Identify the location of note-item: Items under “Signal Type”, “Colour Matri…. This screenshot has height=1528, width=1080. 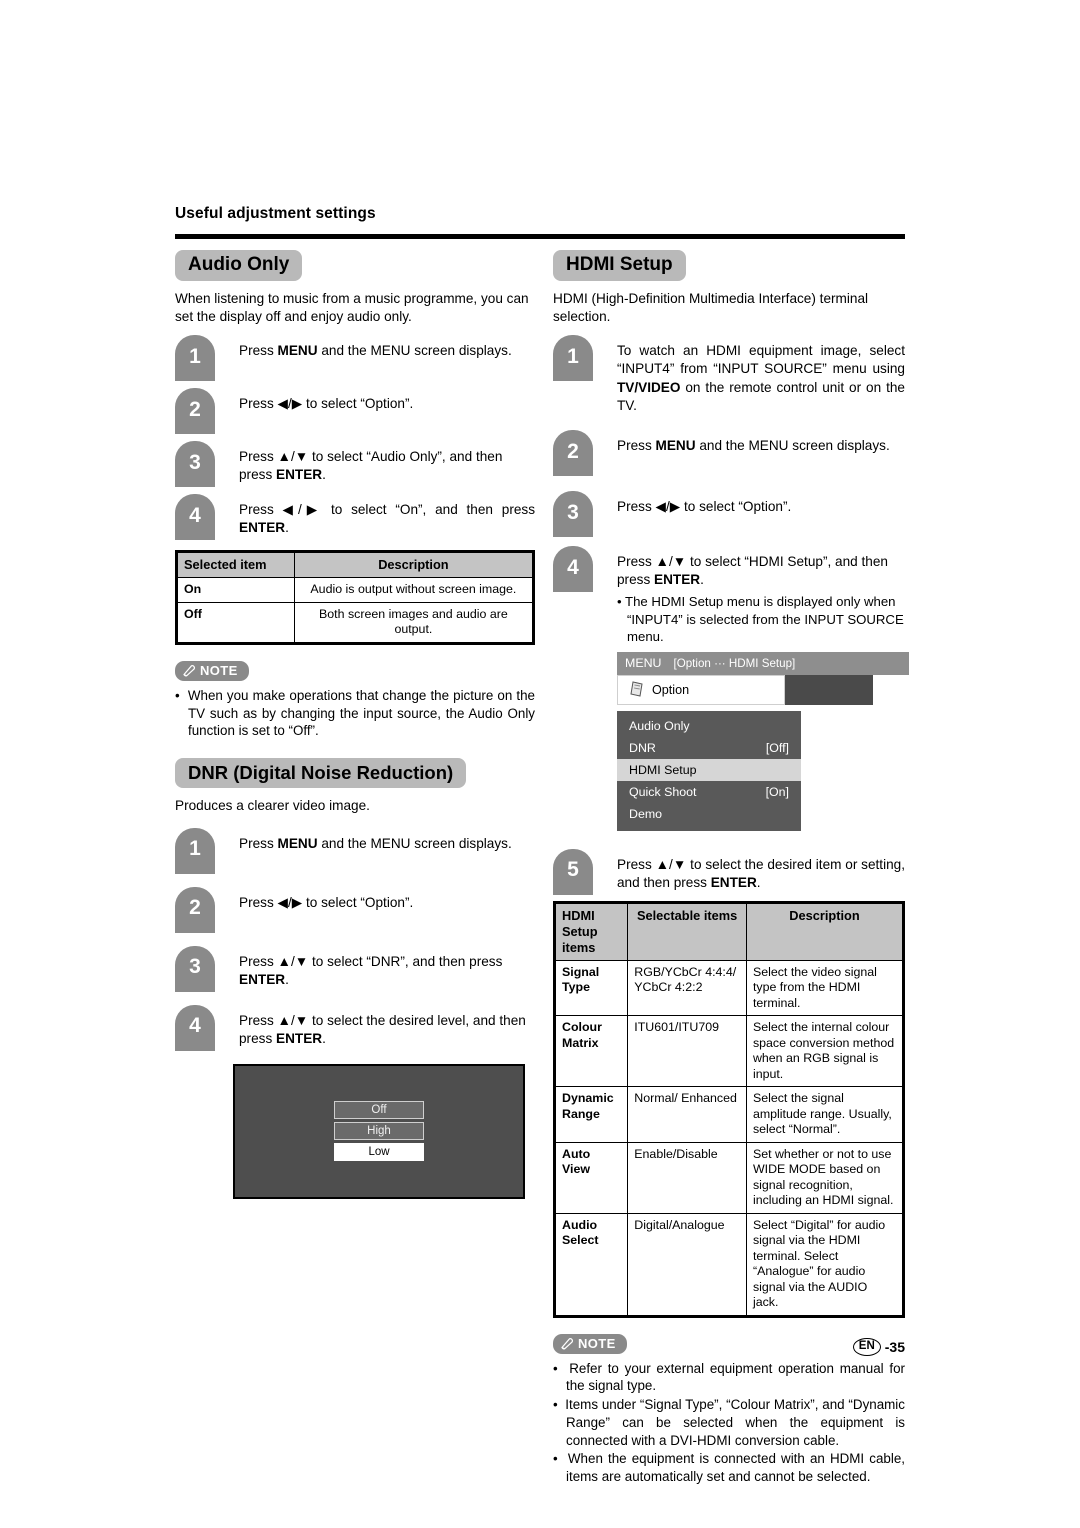
(729, 1422).